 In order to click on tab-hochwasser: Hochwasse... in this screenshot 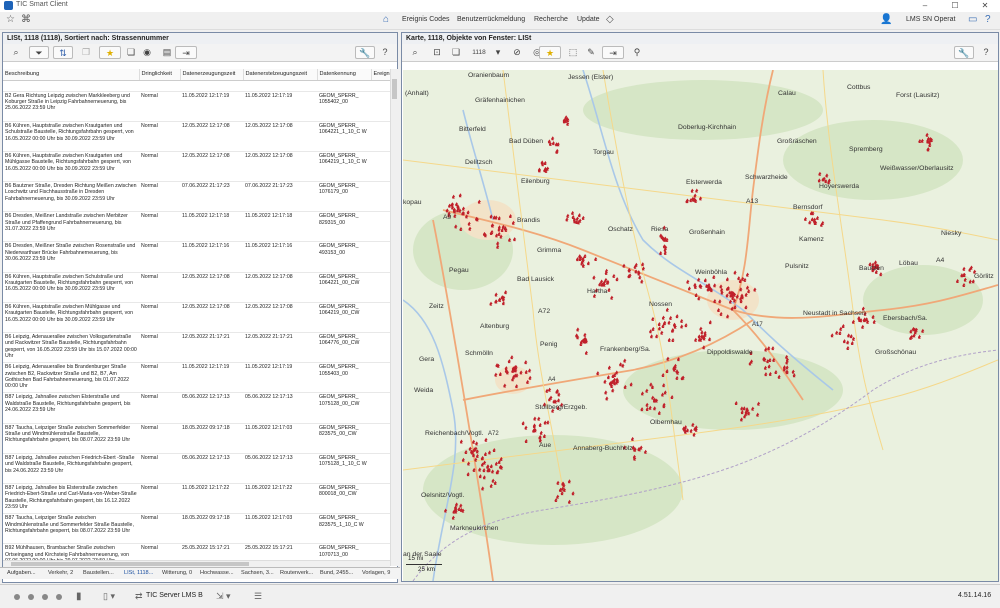, I will do `click(217, 573)`.